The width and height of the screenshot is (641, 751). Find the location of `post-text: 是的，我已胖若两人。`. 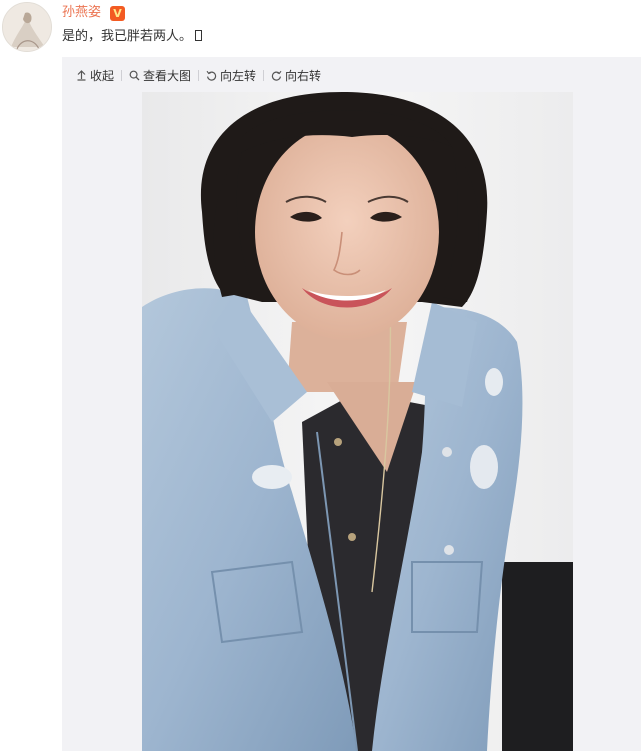

post-text: 是的，我已胖若两人。 is located at coordinates (132, 37).